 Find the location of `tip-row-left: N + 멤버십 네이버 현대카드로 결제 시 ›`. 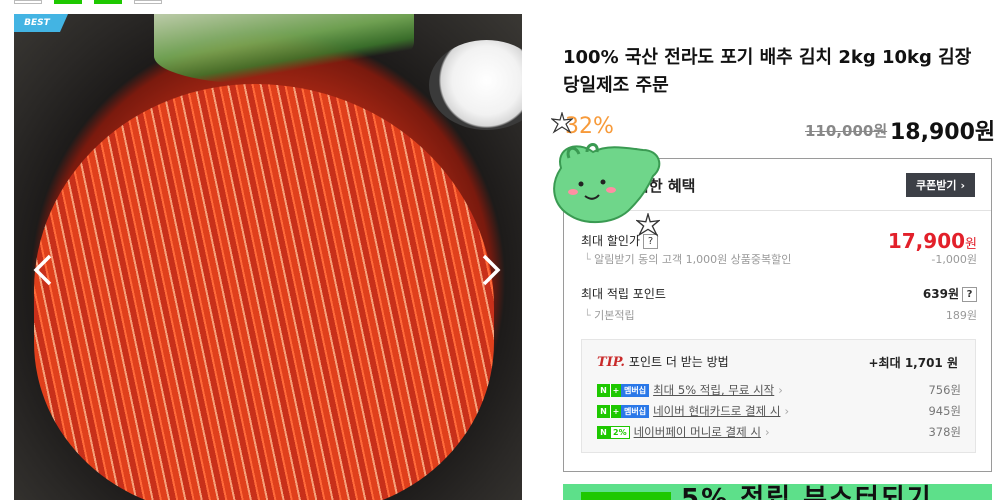

tip-row-left: N + 멤버십 네이버 현대카드로 결제 시 › is located at coordinates (693, 411).